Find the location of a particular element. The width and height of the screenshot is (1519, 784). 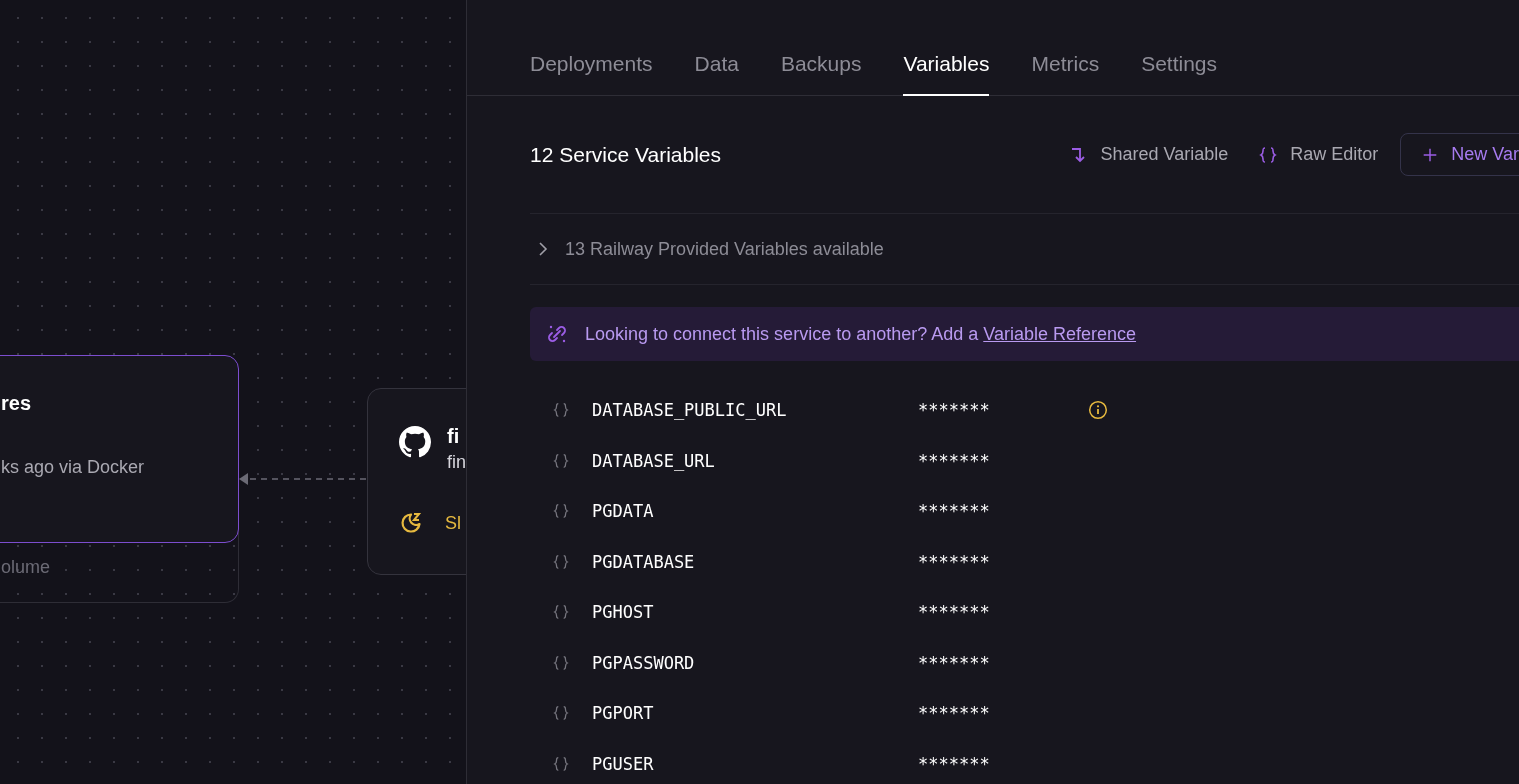

variable-name: PGPORT is located at coordinates (623, 713).